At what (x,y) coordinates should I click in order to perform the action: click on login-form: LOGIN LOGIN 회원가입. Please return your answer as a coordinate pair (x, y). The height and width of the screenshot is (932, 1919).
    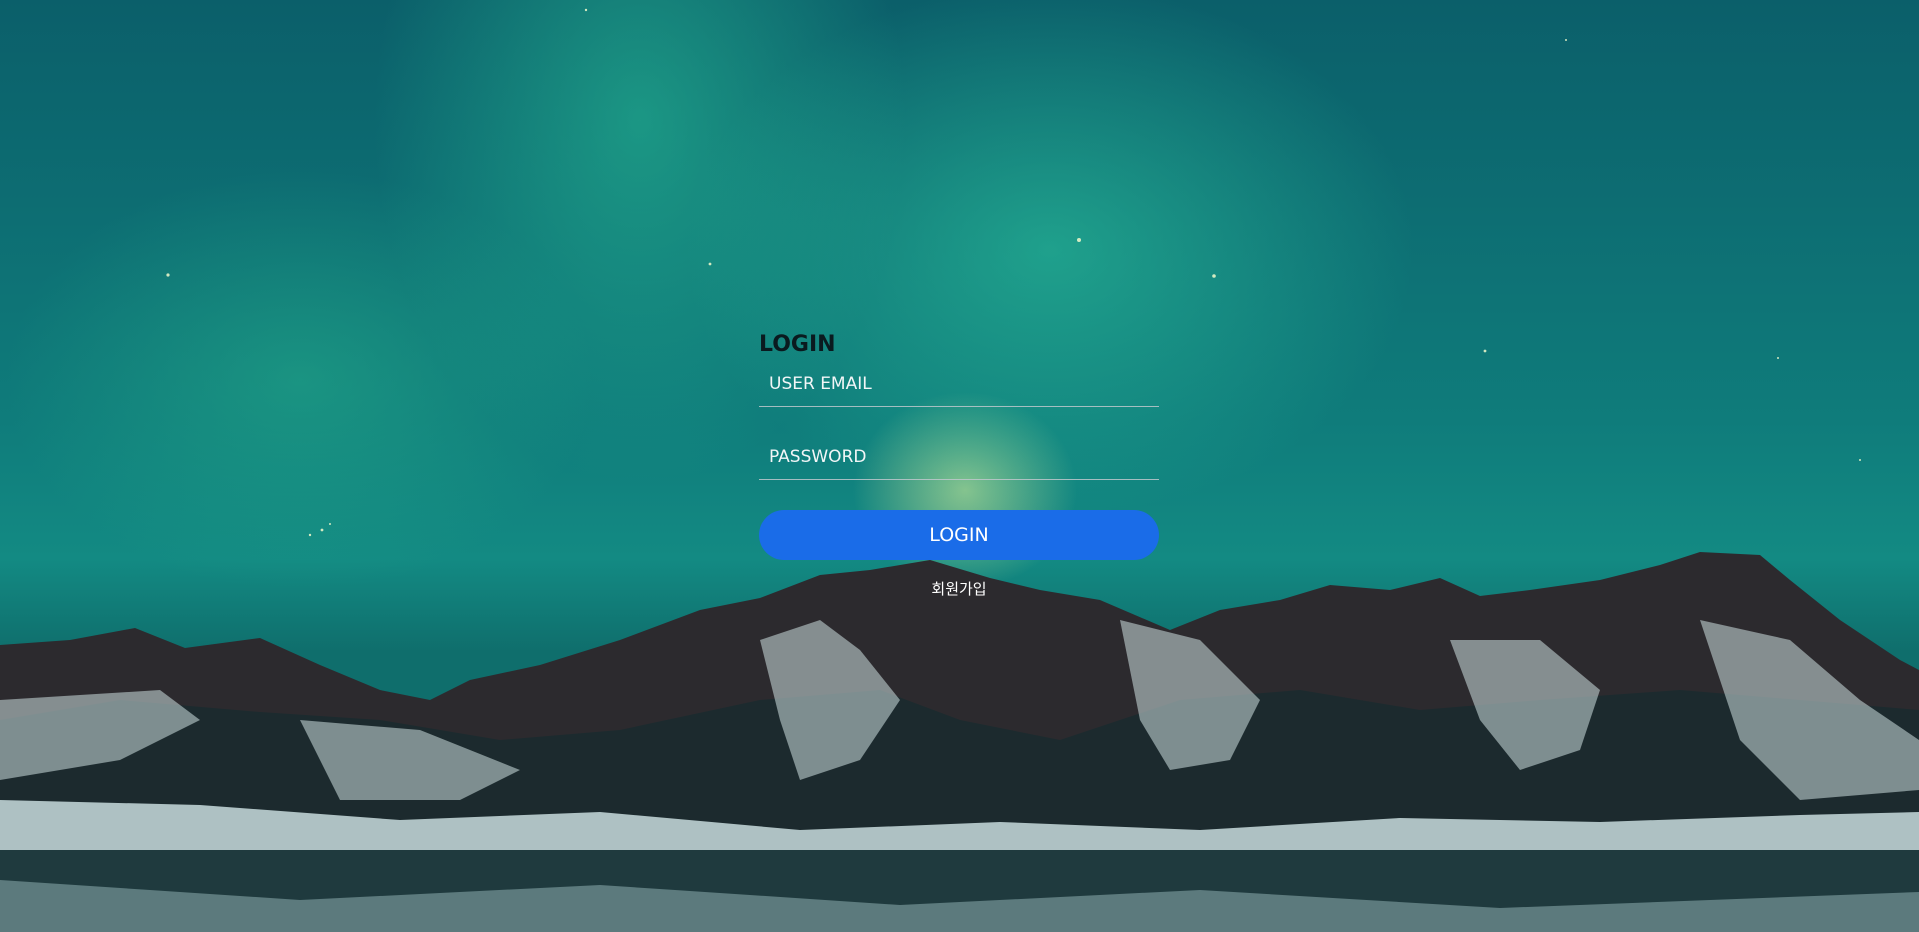
    Looking at the image, I should click on (959, 464).